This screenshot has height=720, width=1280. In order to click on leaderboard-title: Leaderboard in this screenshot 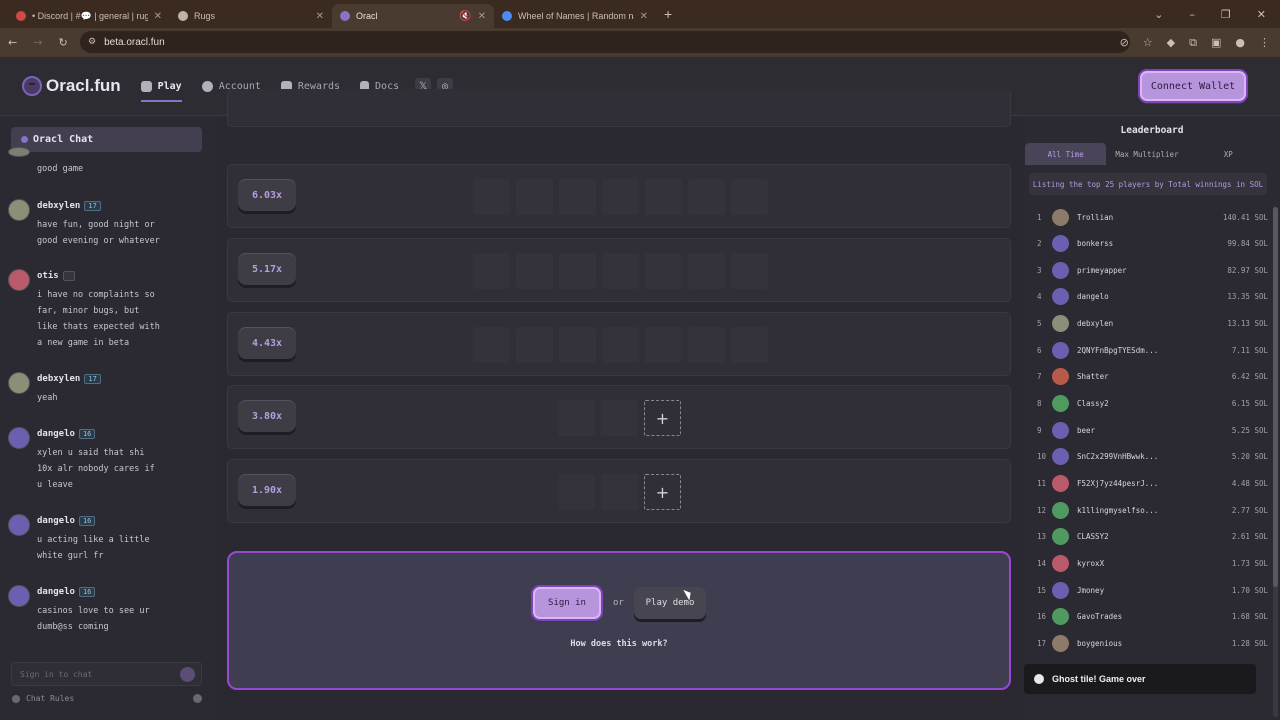, I will do `click(1152, 130)`.